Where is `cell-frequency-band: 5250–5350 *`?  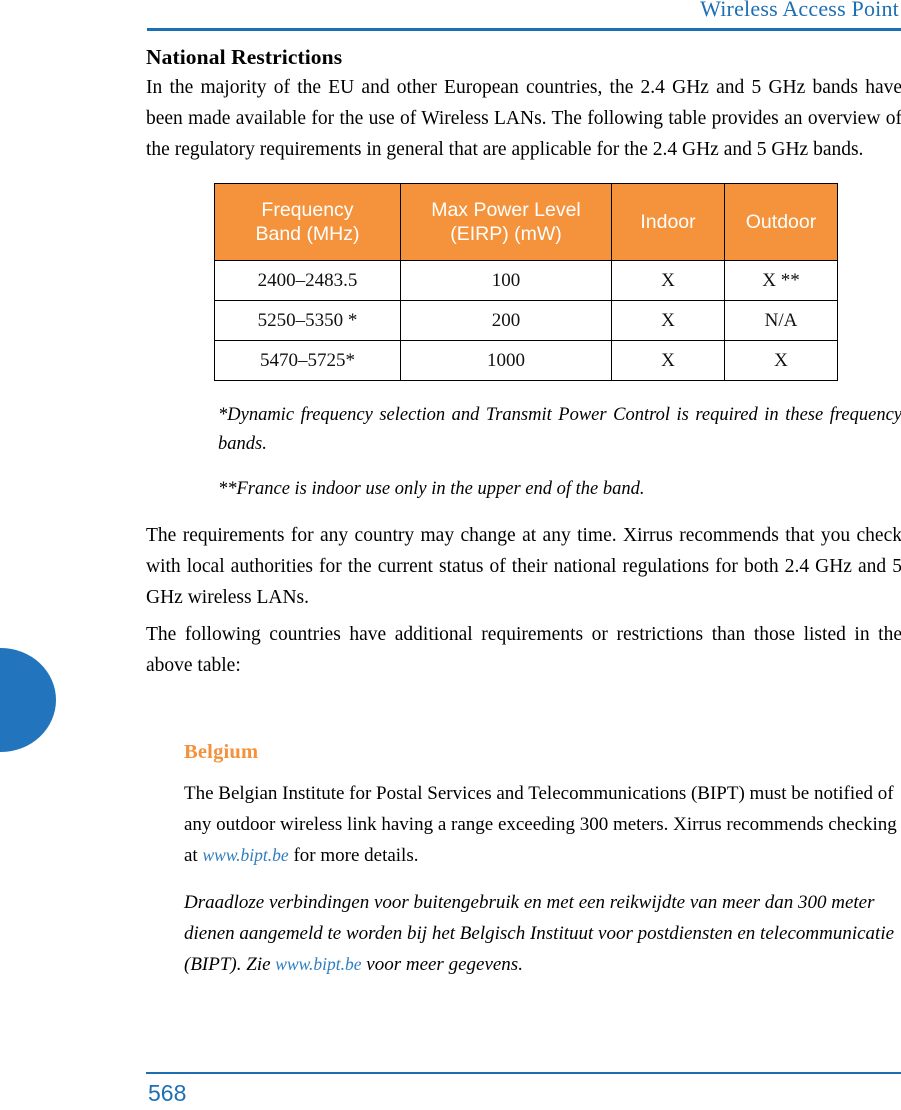 cell-frequency-band: 5250–5350 * is located at coordinates (307, 320).